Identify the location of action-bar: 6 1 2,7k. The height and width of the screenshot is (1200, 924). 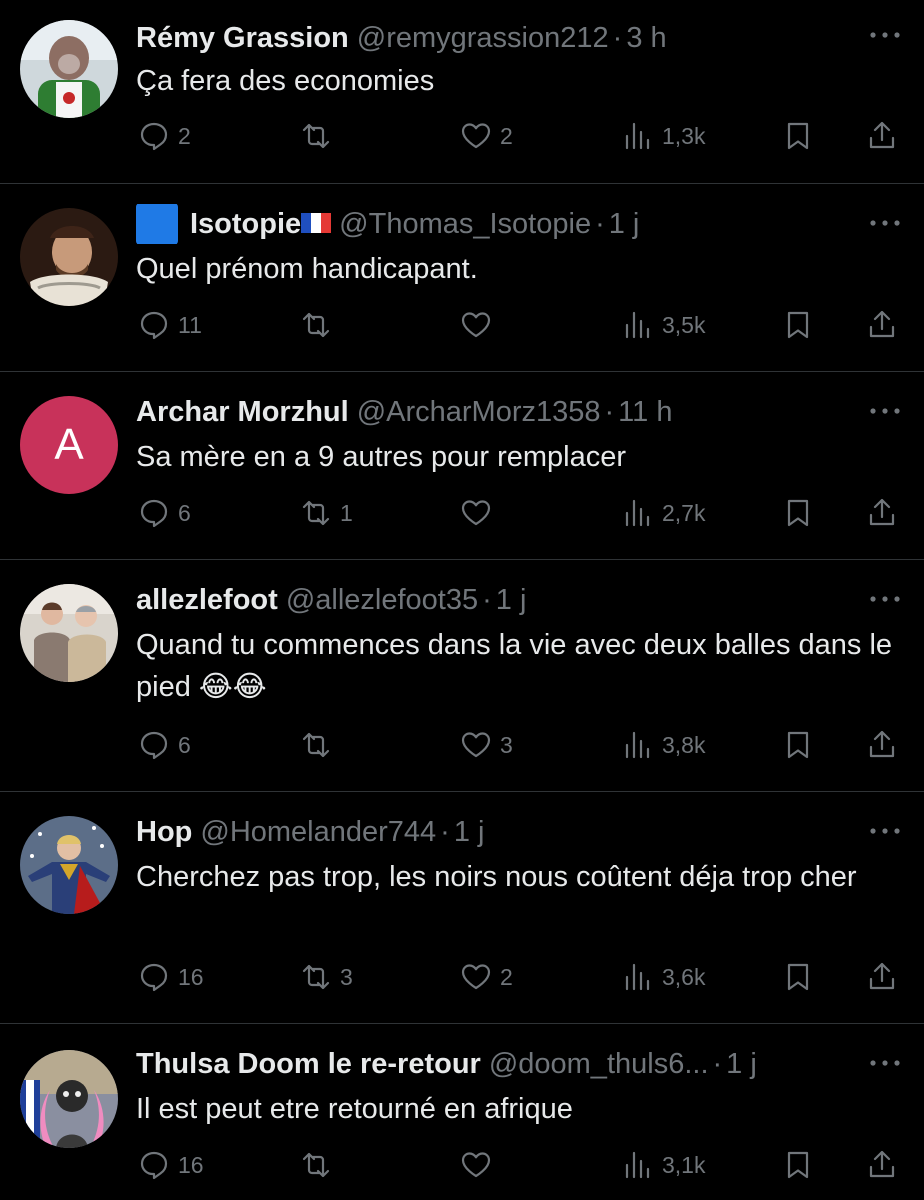
(462, 513).